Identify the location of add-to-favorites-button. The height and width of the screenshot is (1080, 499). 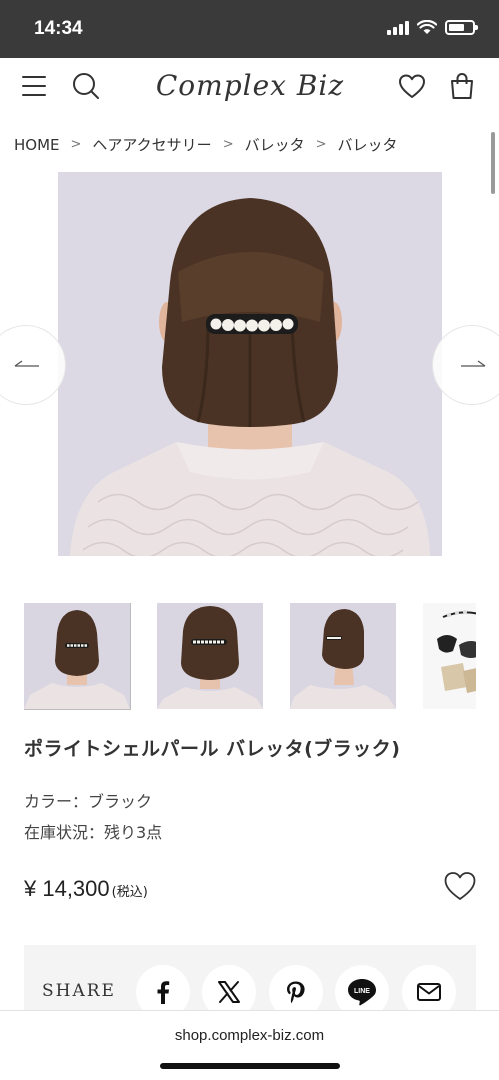
(460, 887).